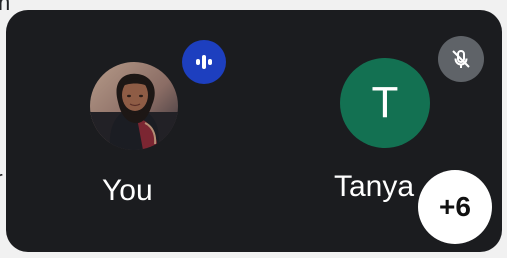  Describe the element at coordinates (461, 59) in the screenshot. I see `mic-off-icon` at that location.